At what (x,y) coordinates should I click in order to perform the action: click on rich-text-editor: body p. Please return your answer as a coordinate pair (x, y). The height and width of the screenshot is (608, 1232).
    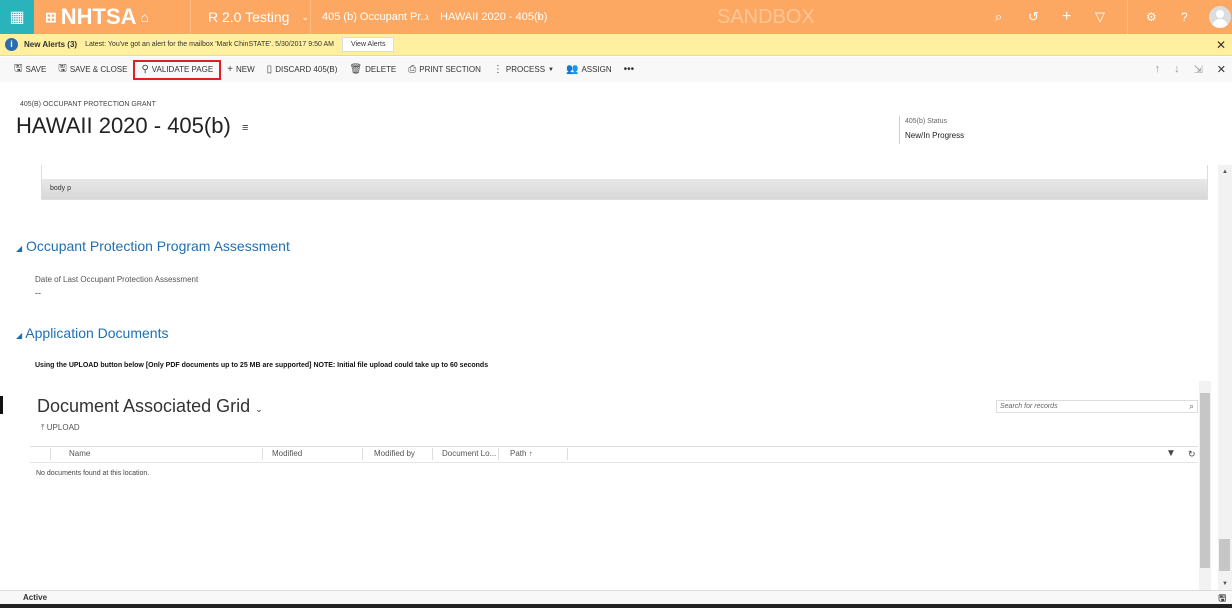
    Looking at the image, I should click on (624, 182).